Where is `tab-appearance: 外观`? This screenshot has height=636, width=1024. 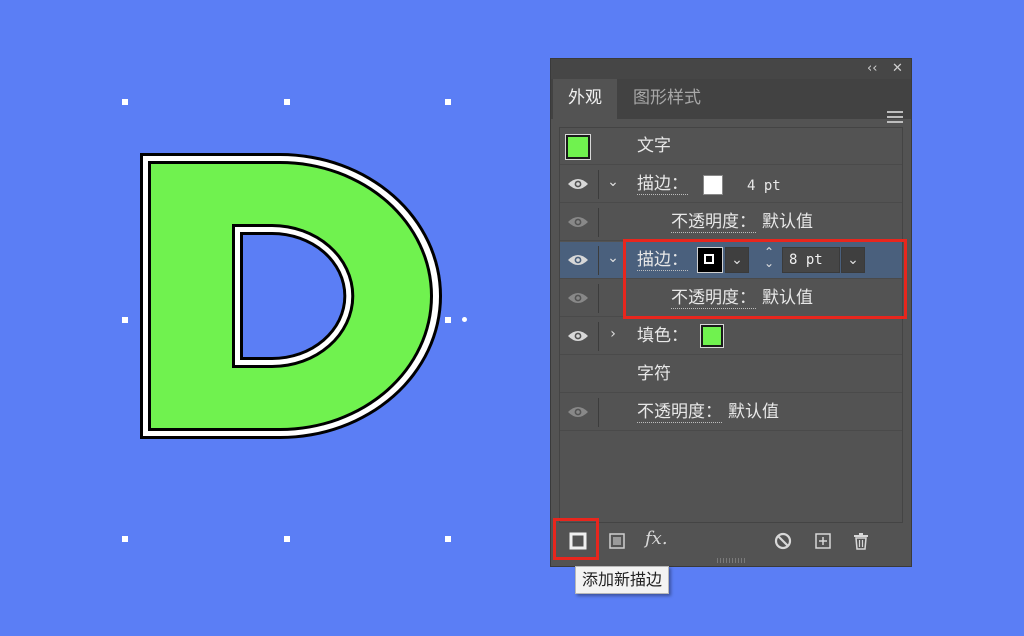
tab-appearance: 外观 is located at coordinates (585, 99).